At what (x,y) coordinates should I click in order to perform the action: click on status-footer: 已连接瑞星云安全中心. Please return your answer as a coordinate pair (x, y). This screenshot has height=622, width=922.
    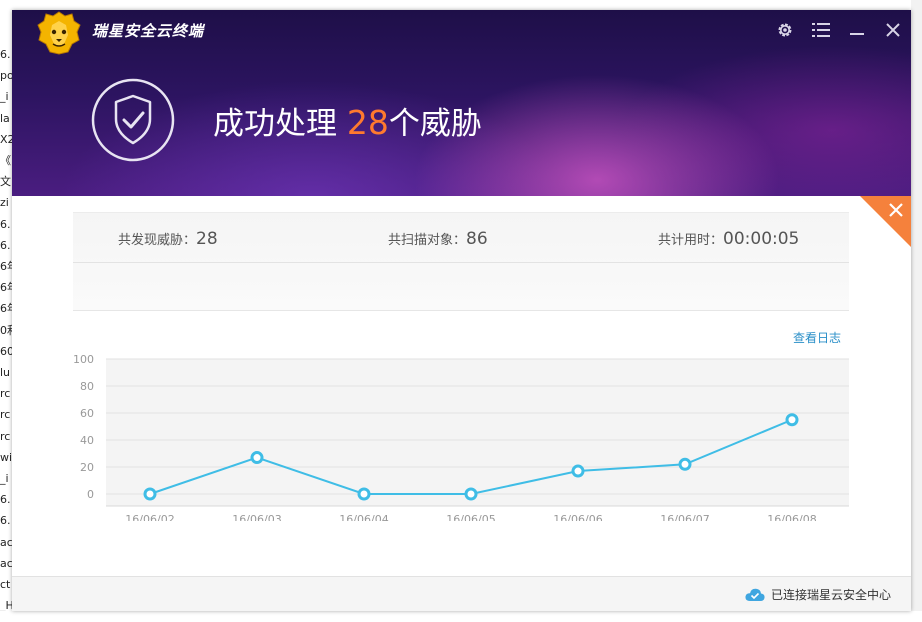
    Looking at the image, I should click on (461, 593).